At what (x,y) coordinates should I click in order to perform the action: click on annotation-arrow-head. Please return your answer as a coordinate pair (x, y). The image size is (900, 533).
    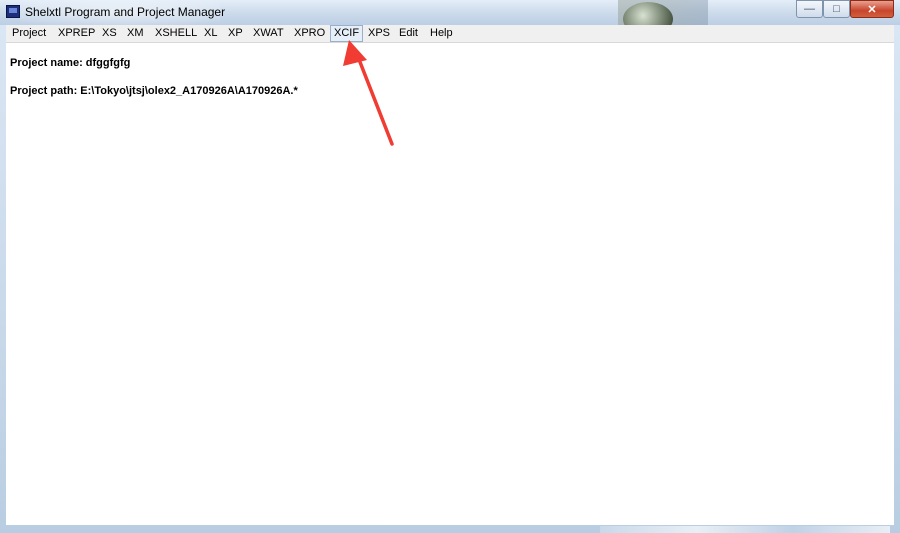
    Looking at the image, I should click on (355, 53).